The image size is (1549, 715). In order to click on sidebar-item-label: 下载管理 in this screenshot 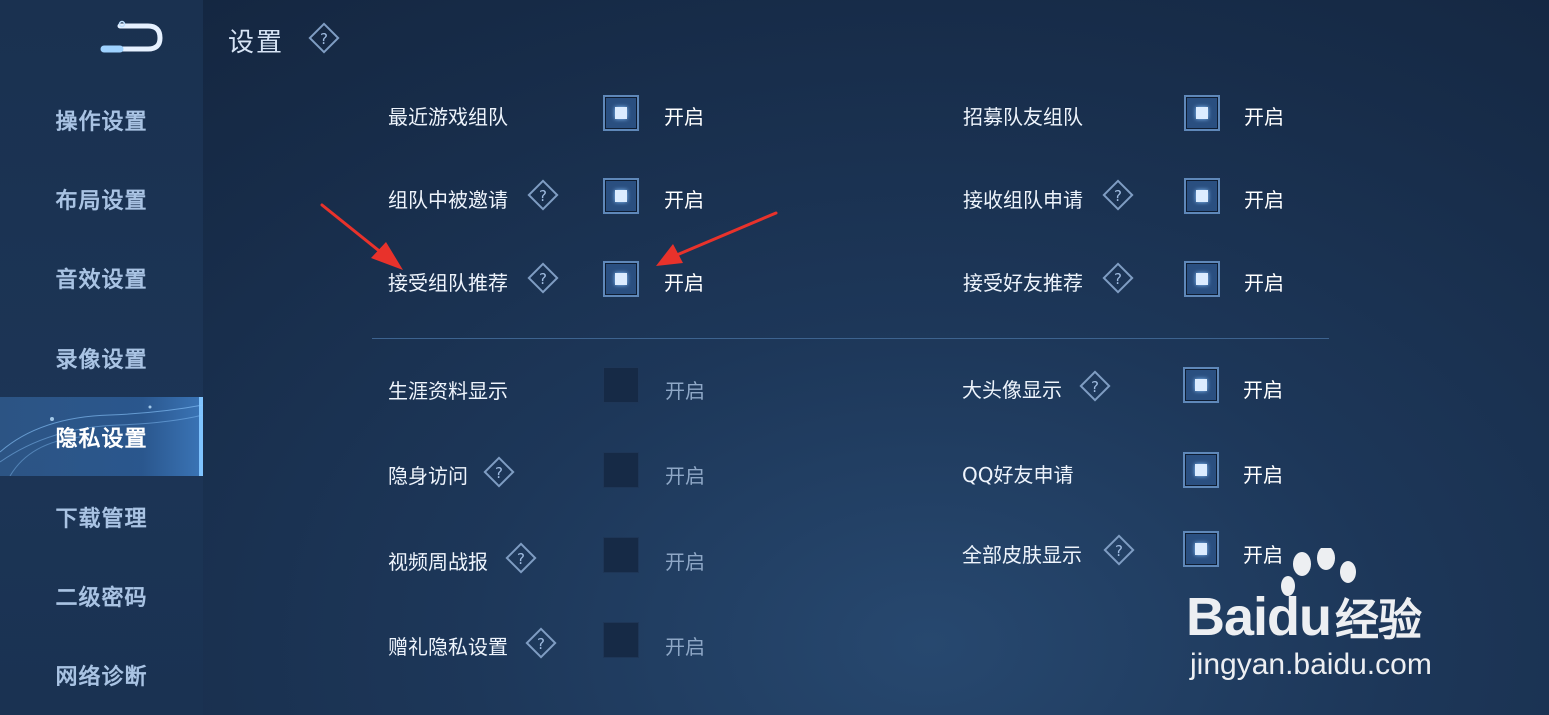, I will do `click(101, 519)`.